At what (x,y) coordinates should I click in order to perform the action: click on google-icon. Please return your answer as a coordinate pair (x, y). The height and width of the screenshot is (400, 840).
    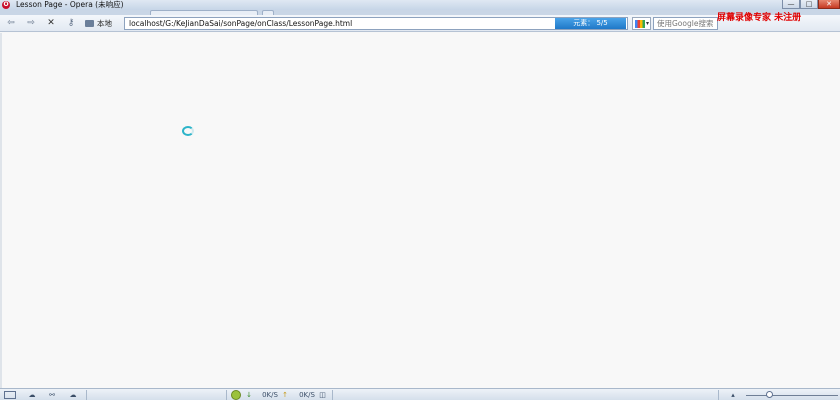
    Looking at the image, I should click on (640, 24).